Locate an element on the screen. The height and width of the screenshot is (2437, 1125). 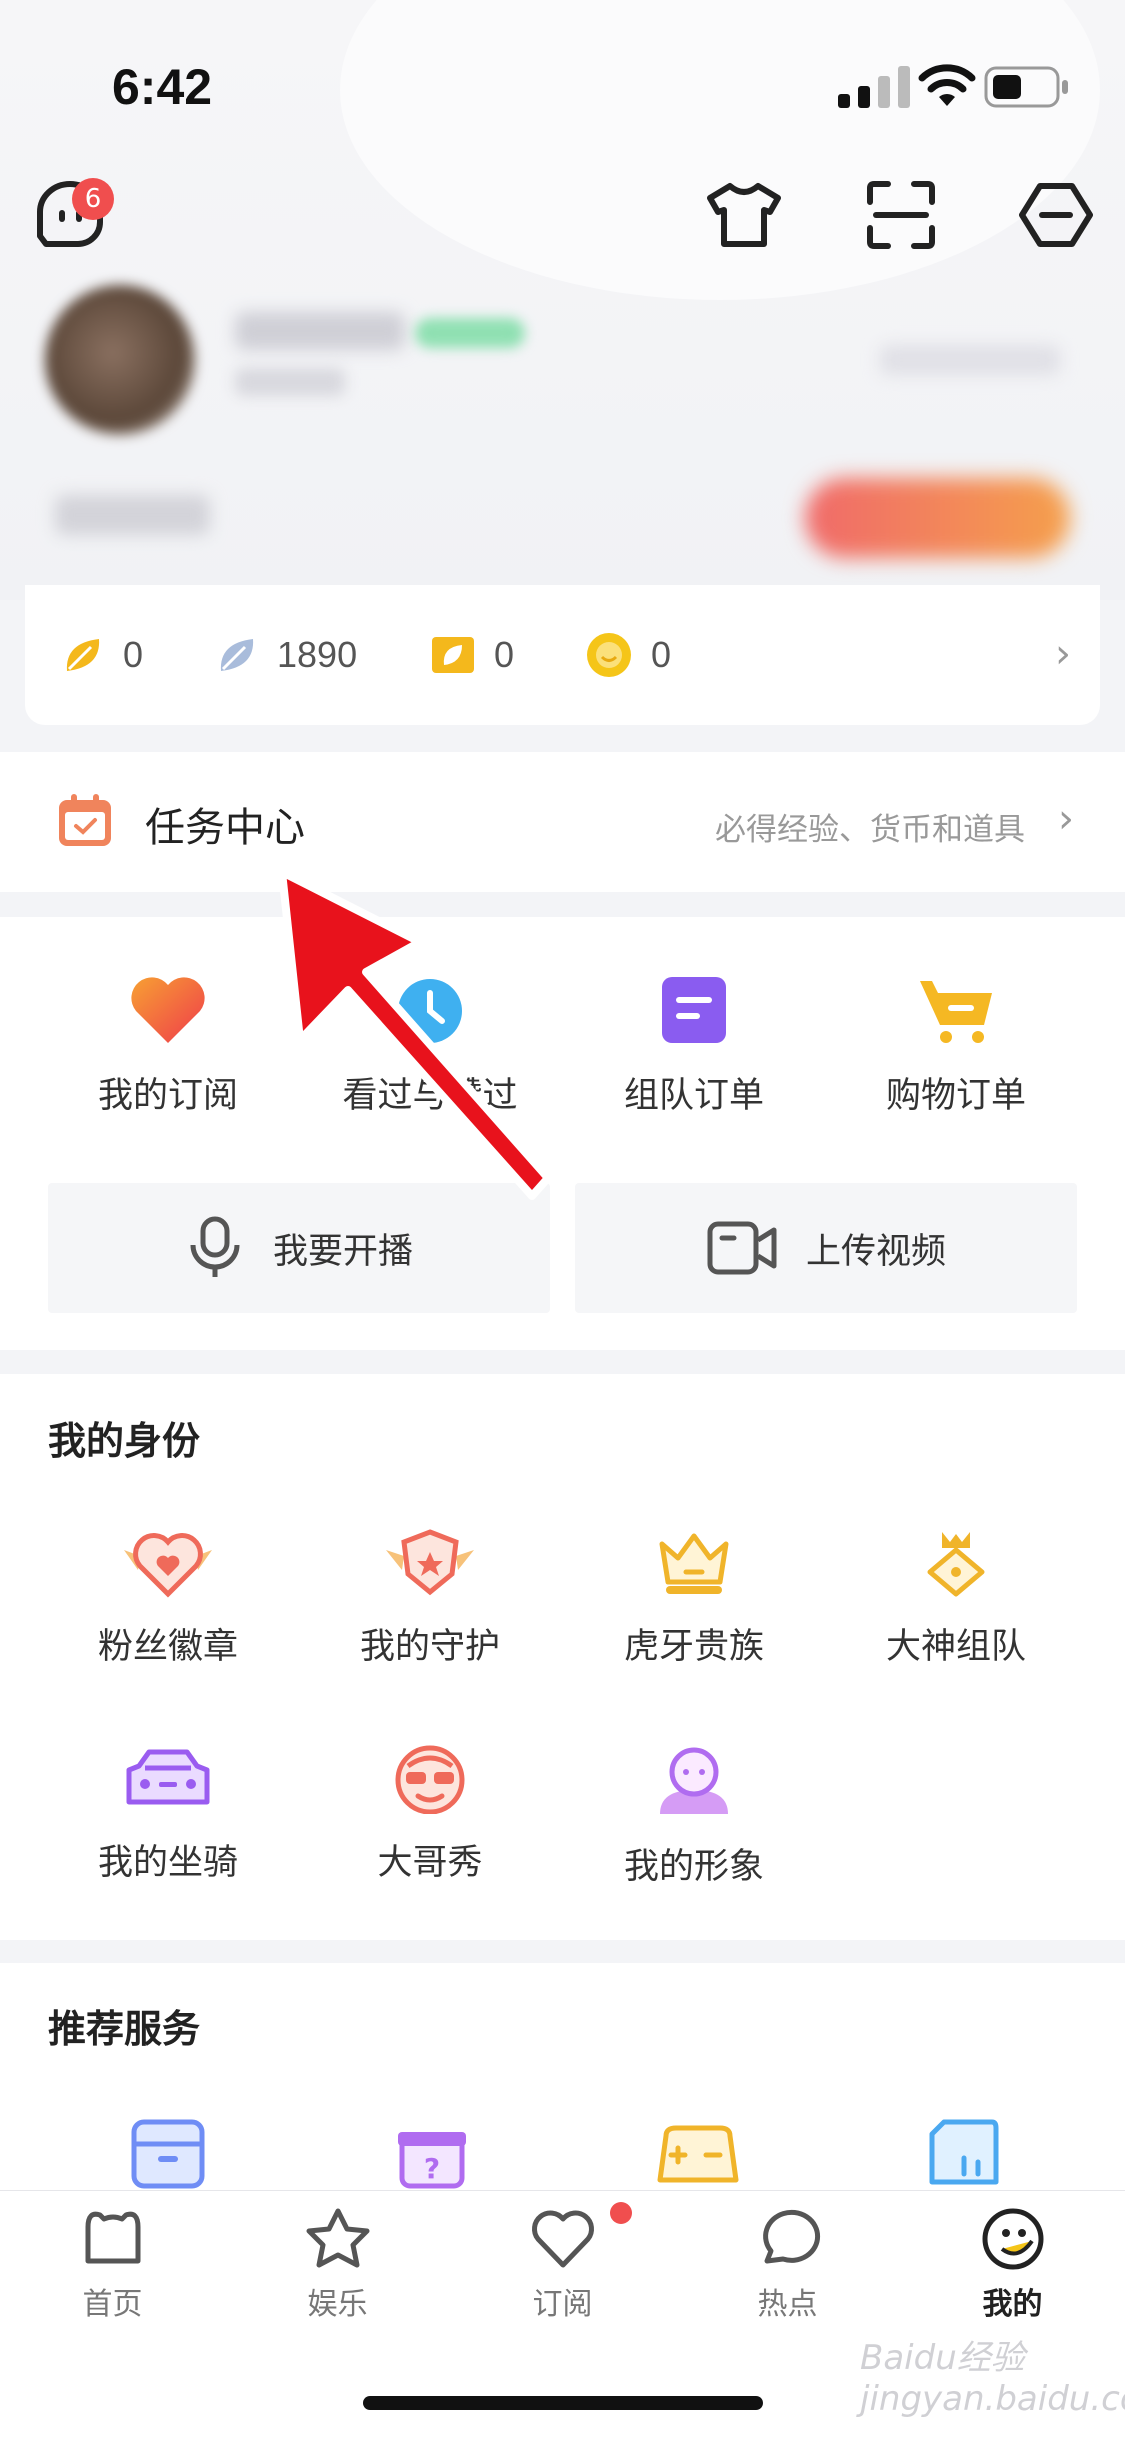
order-icon is located at coordinates (694, 1010).